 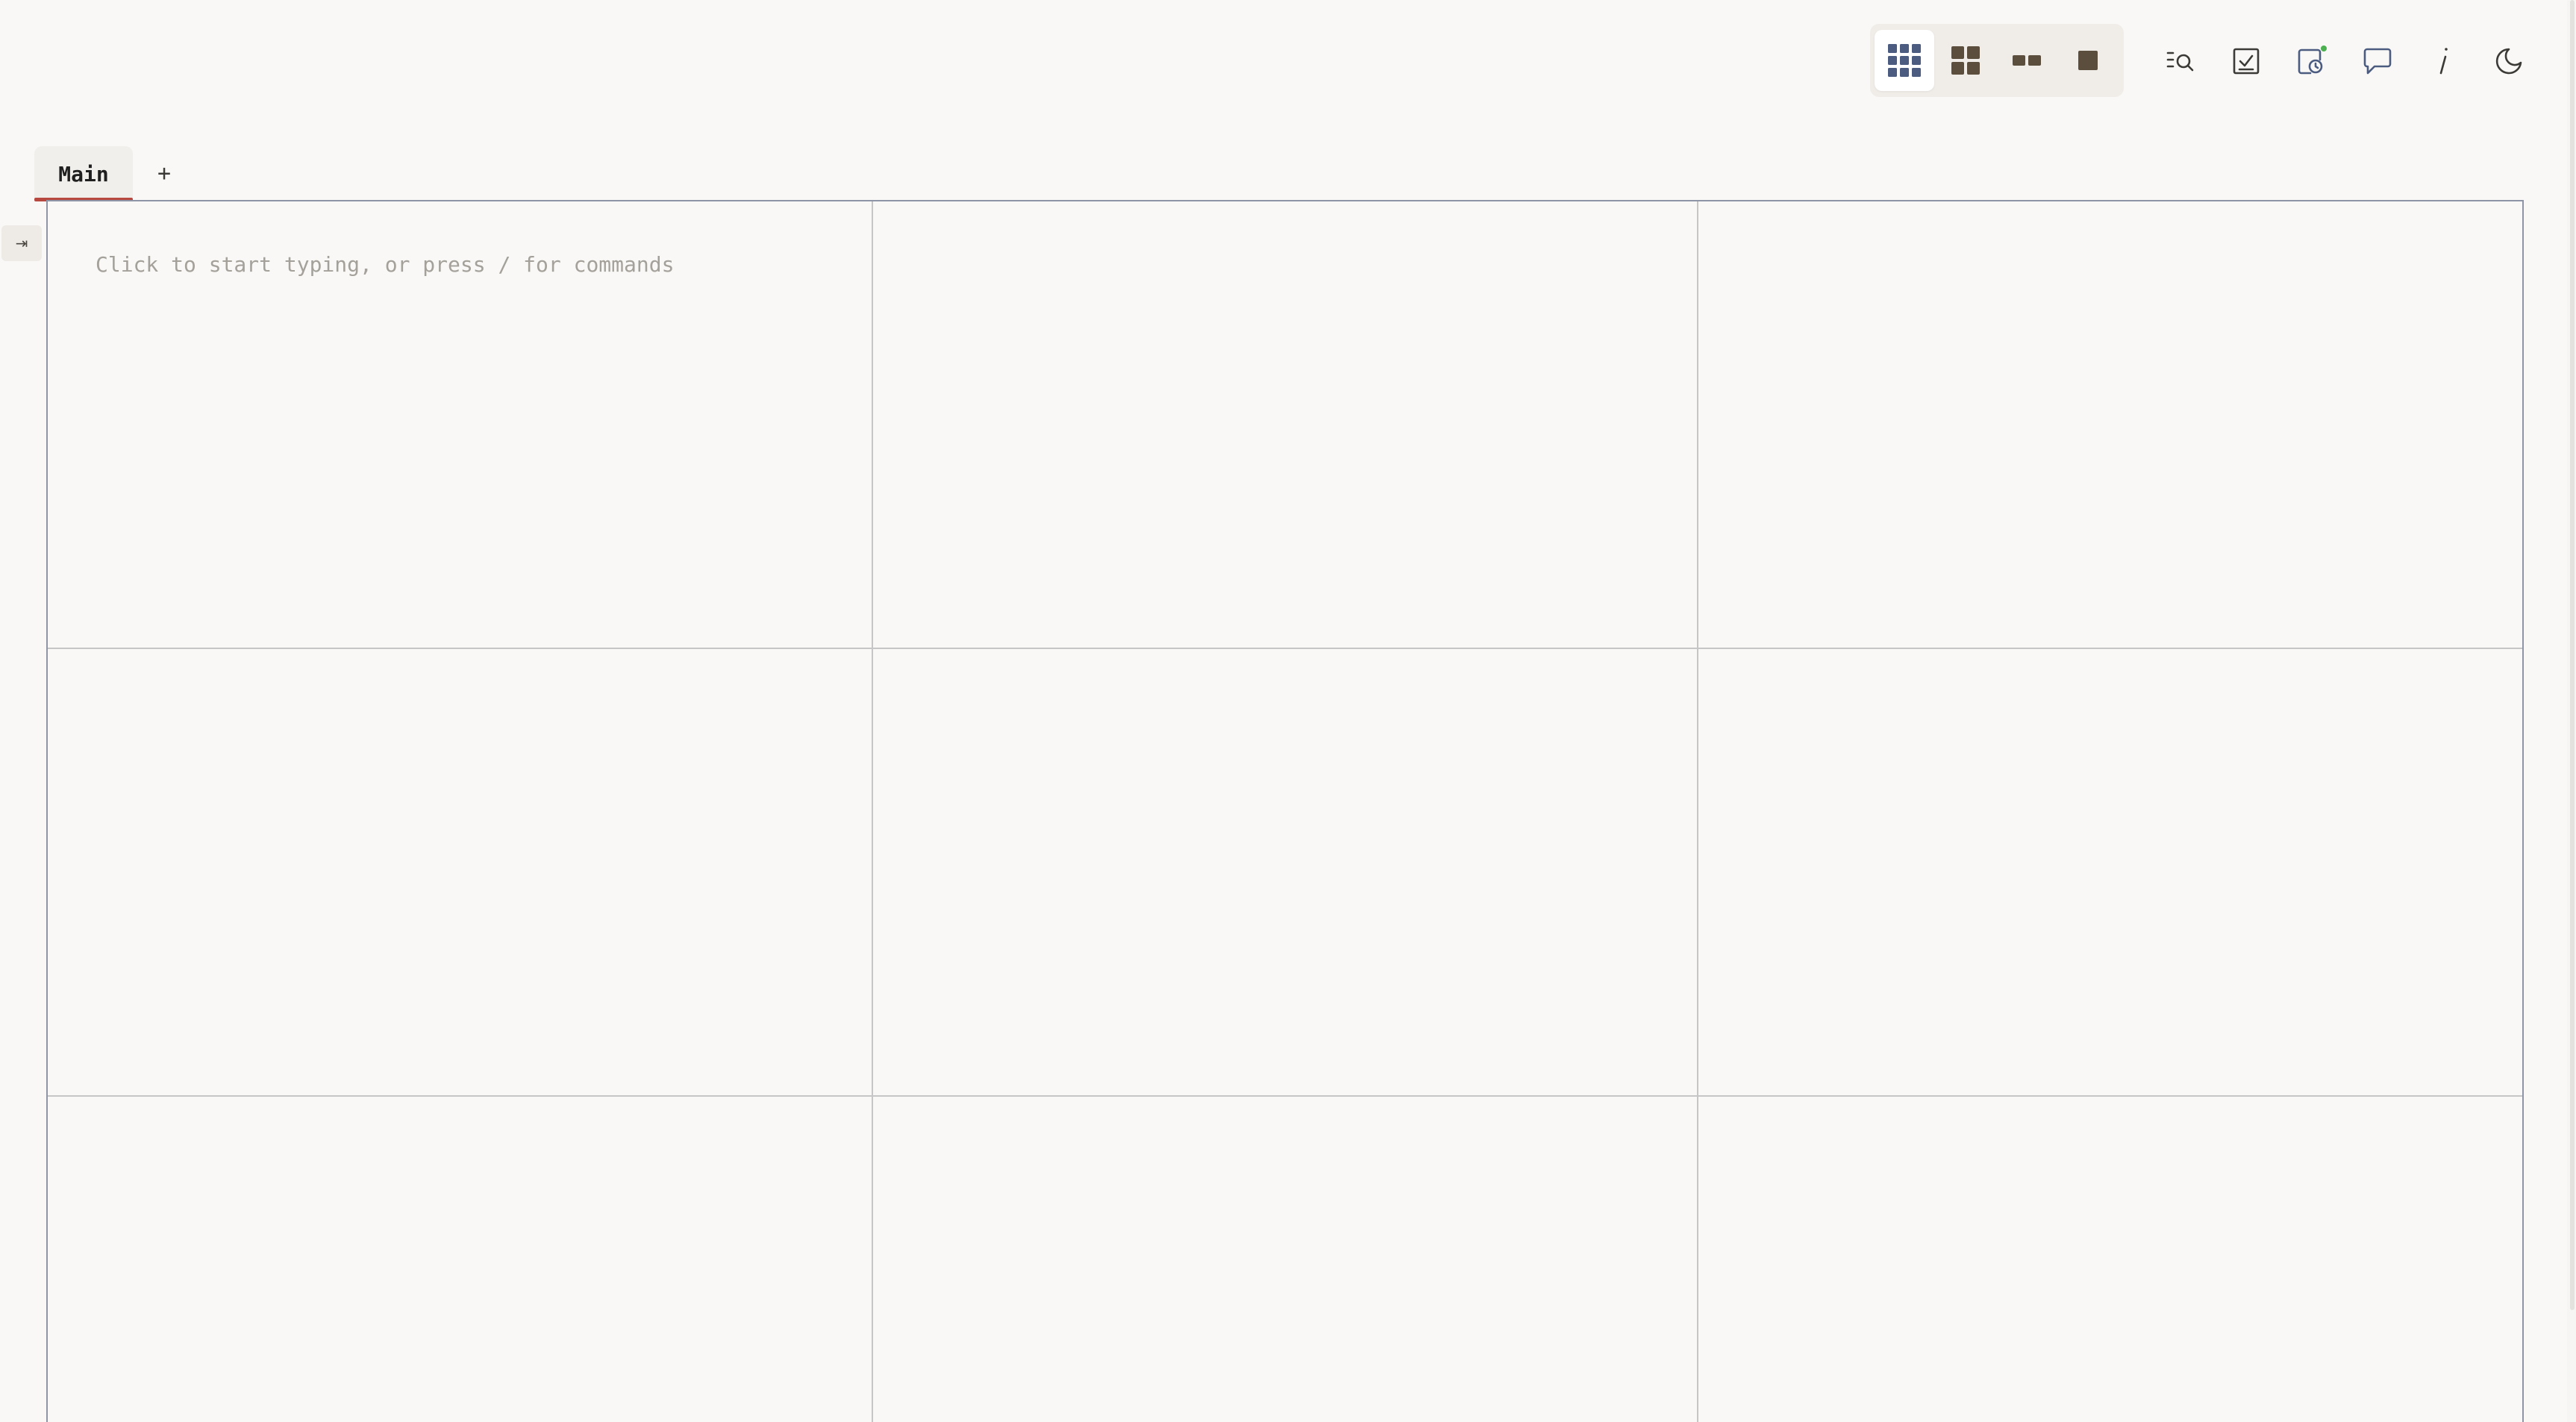 I want to click on list-search-icon, so click(x=2180, y=61).